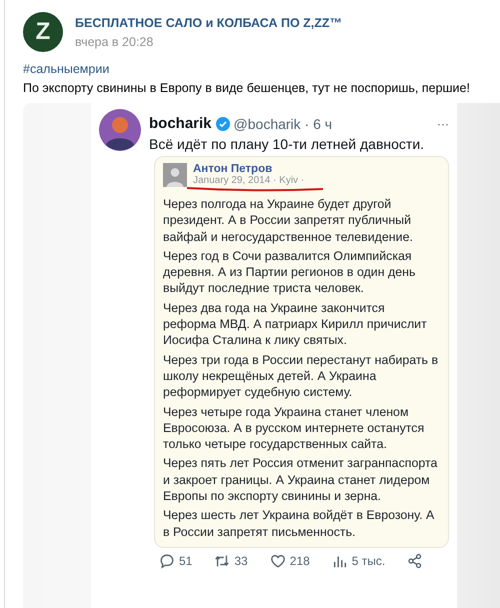  What do you see at coordinates (283, 124) in the screenshot?
I see `tweet-handle: @bocharik · 6 ч` at bounding box center [283, 124].